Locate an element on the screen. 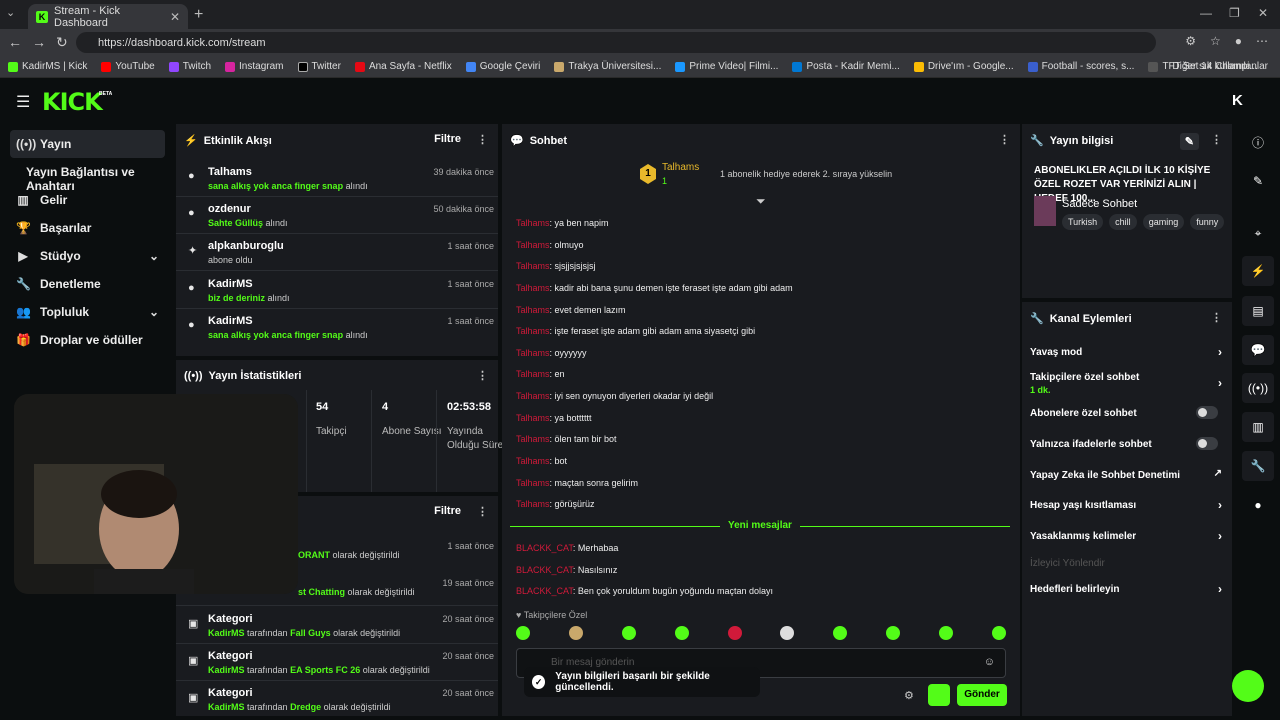 This screenshot has width=1280, height=720. goals-item: Hedefleri belirleyin › is located at coordinates (1128, 589).